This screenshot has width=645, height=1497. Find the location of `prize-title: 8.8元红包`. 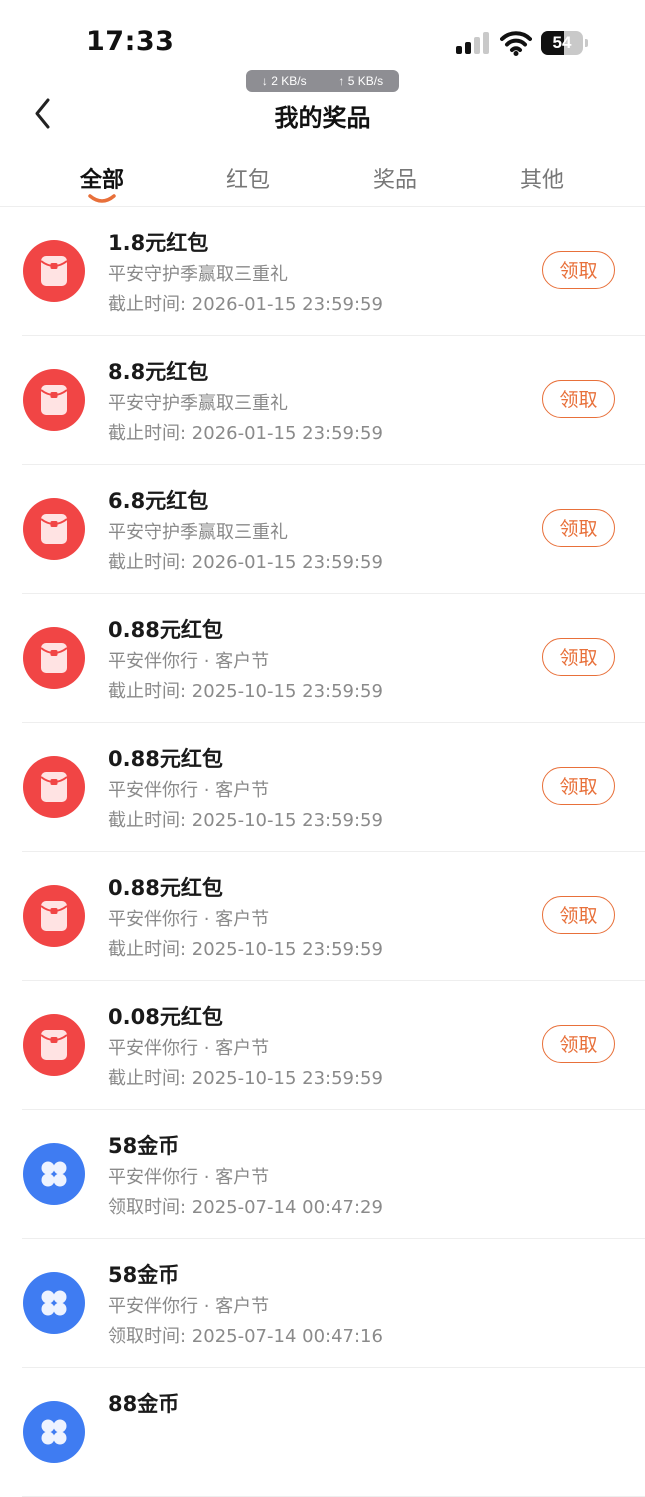

prize-title: 8.8元红包 is located at coordinates (158, 372).